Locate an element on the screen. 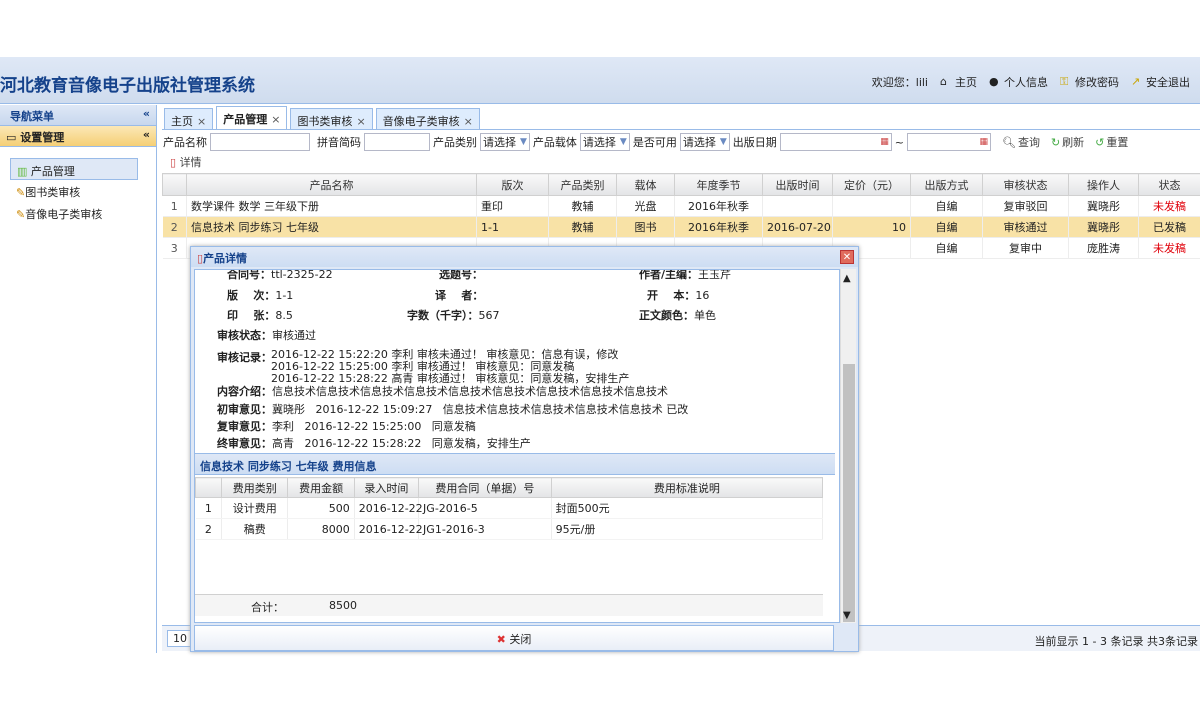 This screenshot has width=1200, height=710. col-index is located at coordinates (174, 184).